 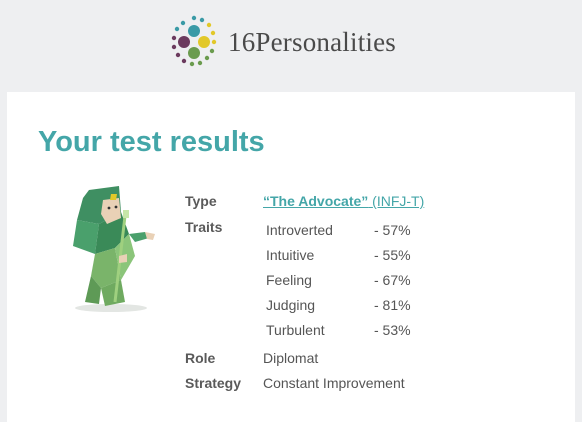 I want to click on trait-name: Judging, so click(x=291, y=305).